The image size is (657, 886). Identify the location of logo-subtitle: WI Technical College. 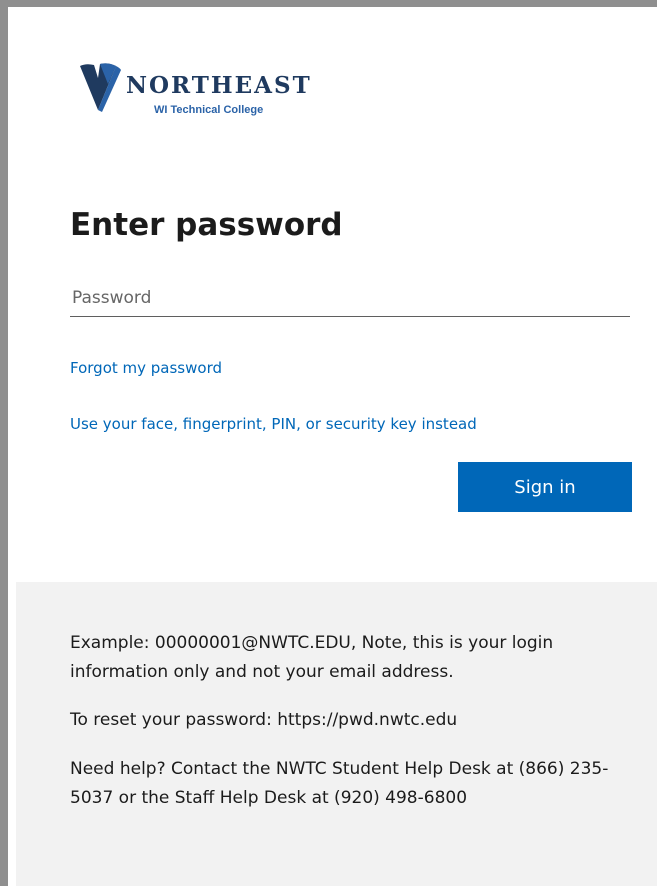
(209, 110).